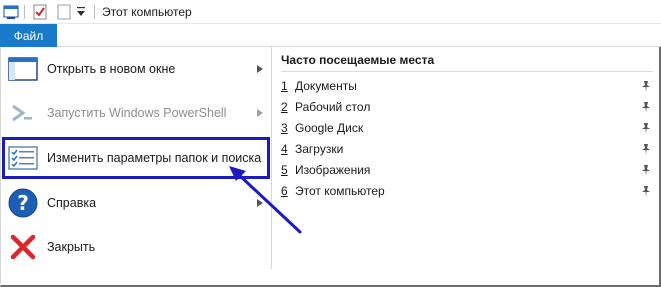 This screenshot has height=287, width=661. I want to click on new-folder-icon, so click(64, 13).